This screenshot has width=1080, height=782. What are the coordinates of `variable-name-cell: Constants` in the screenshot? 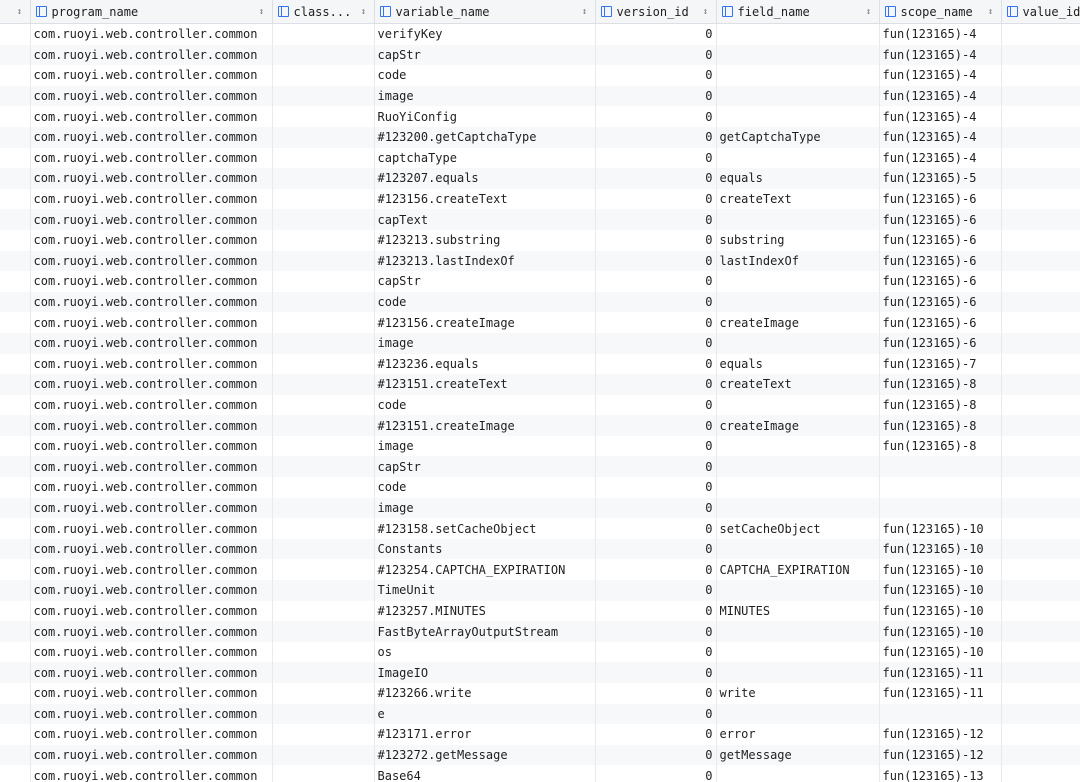 It's located at (485, 549).